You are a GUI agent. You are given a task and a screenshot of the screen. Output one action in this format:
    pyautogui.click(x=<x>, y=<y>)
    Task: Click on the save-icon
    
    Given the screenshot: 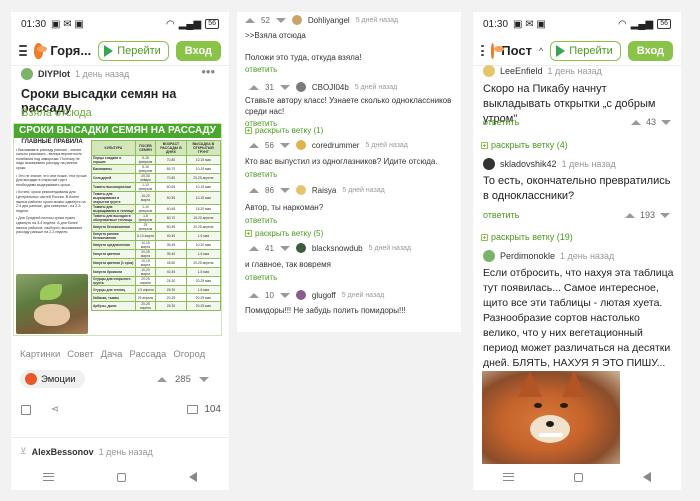 What is the action you would take?
    pyautogui.click(x=26, y=409)
    